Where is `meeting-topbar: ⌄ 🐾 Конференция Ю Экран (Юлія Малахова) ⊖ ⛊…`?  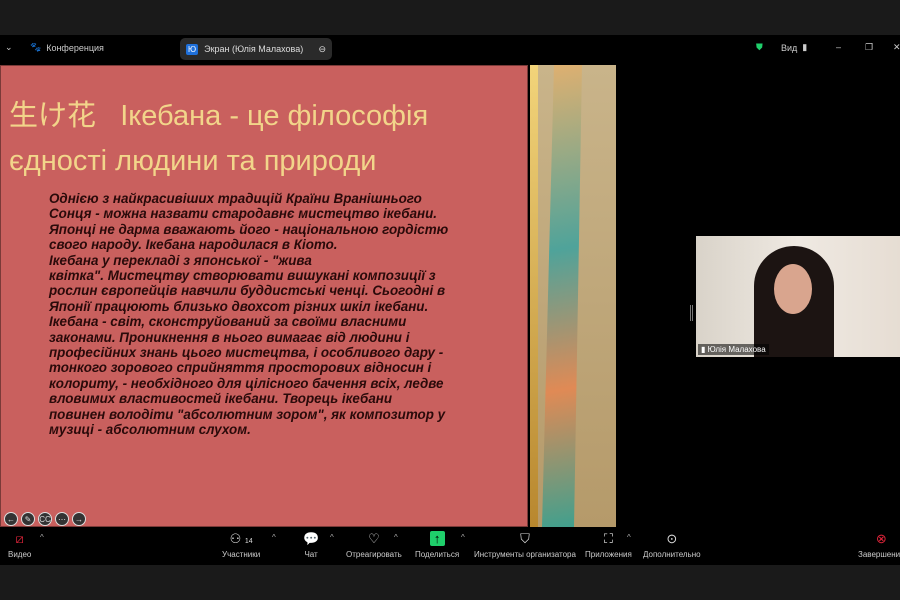
meeting-topbar: ⌄ 🐾 Конференция Ю Экран (Юлія Малахова) ⊖ ⛊… is located at coordinates (450, 49).